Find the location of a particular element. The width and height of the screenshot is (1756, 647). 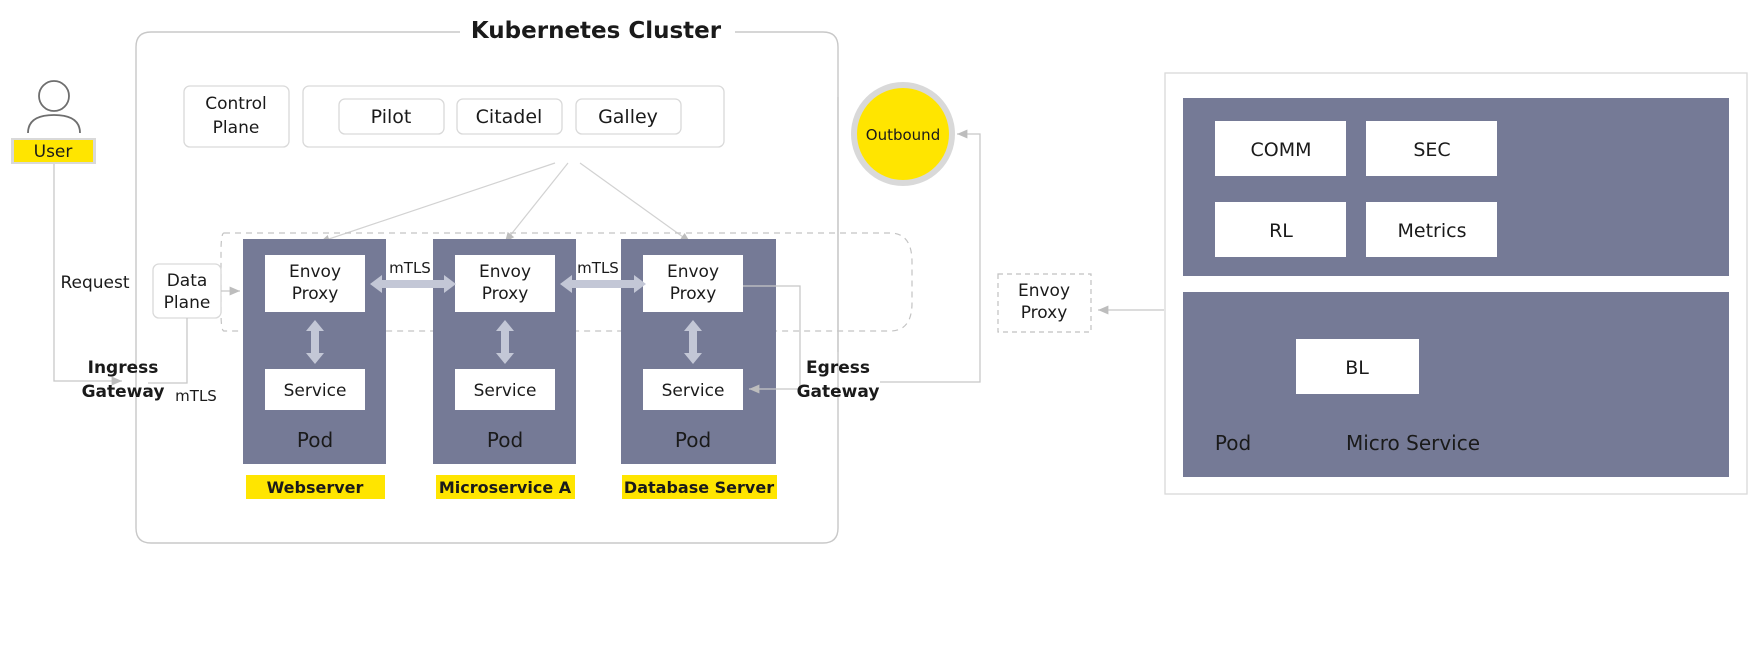

pod-webserver-service: Service is located at coordinates (315, 389).